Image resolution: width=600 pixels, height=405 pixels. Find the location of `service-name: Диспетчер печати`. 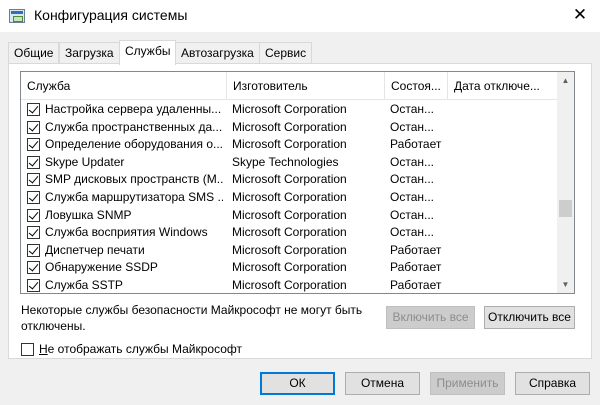

service-name: Диспетчер печати is located at coordinates (95, 249).